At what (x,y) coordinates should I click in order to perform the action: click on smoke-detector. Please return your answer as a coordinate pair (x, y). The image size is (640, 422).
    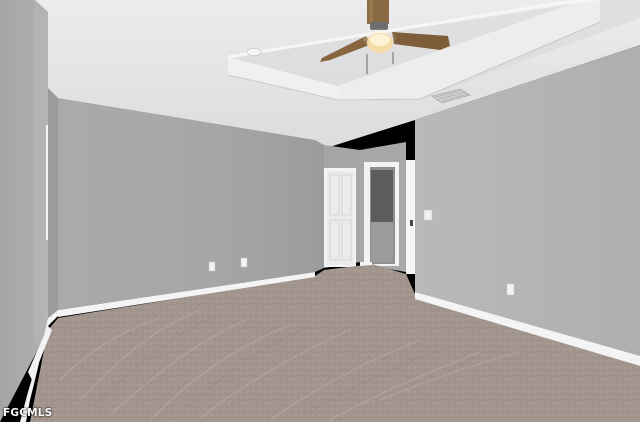
    Looking at the image, I should click on (254, 52).